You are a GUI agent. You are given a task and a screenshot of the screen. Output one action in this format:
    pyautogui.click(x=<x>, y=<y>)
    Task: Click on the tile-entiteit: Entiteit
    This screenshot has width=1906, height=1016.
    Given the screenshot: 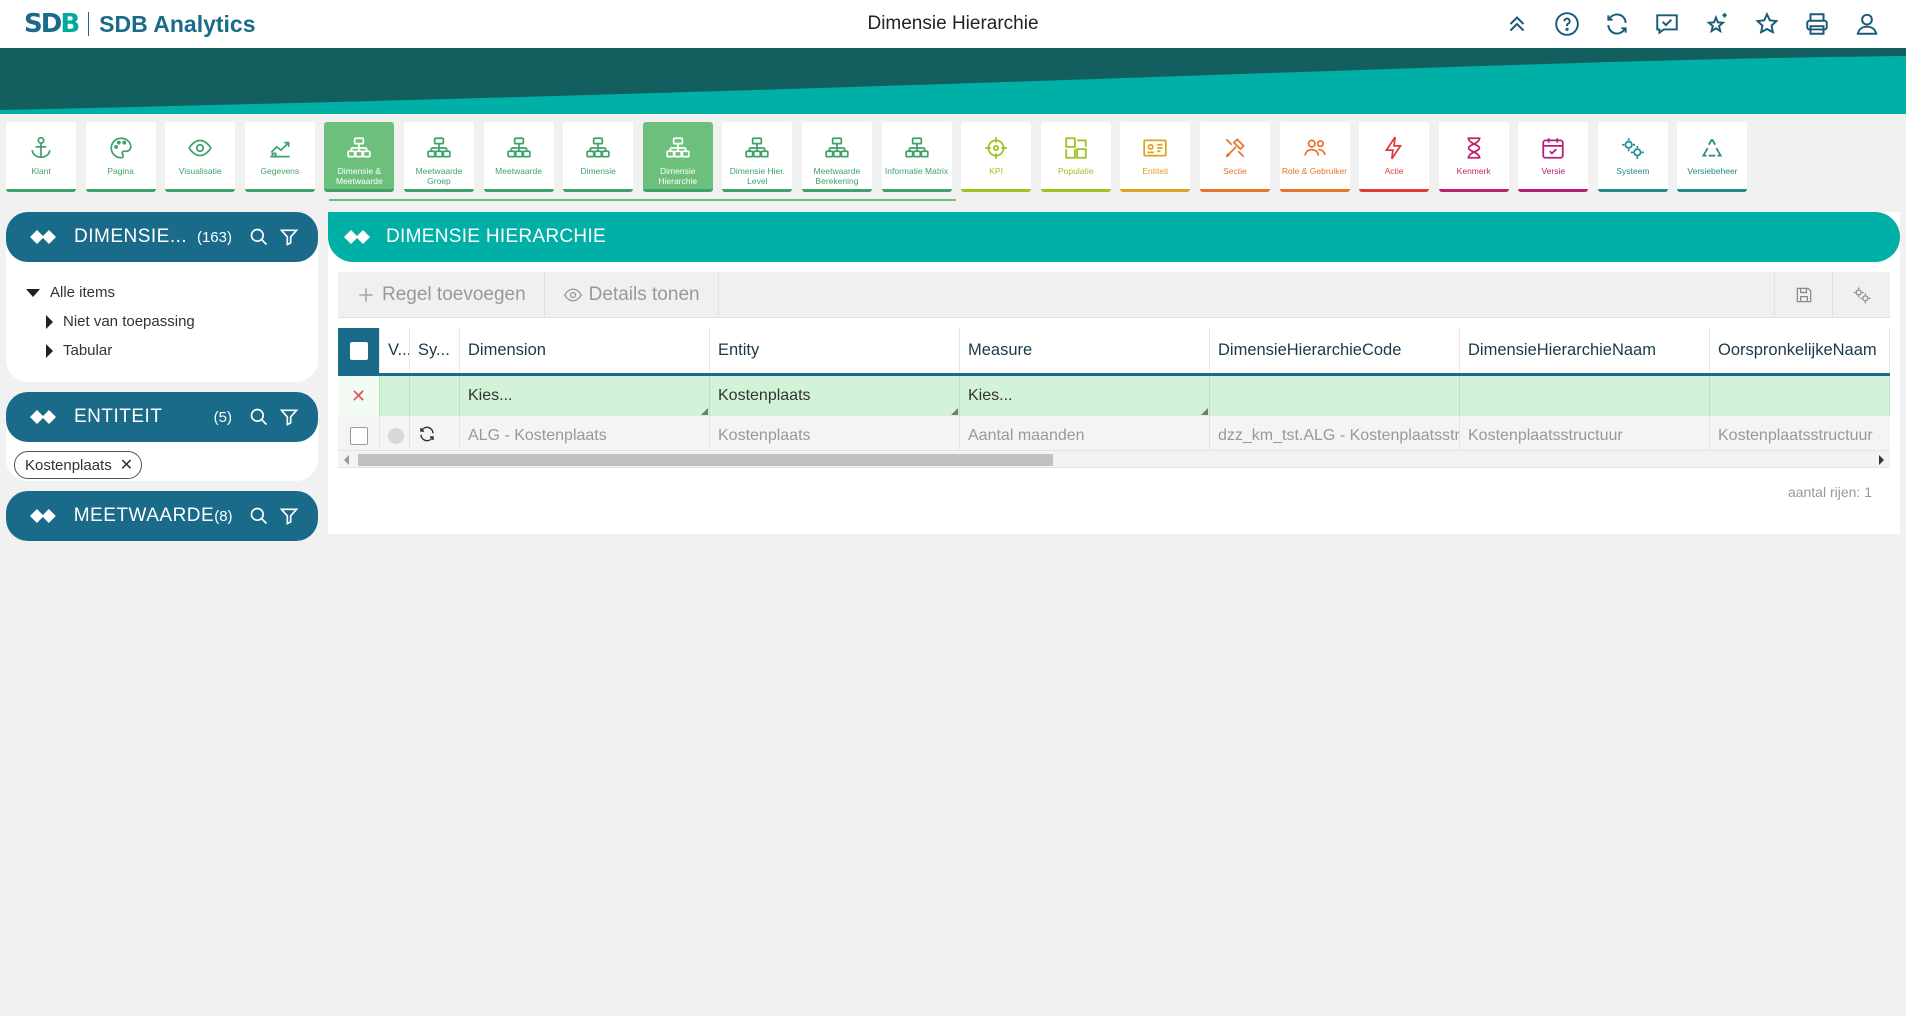 What is the action you would take?
    pyautogui.click(x=1155, y=157)
    